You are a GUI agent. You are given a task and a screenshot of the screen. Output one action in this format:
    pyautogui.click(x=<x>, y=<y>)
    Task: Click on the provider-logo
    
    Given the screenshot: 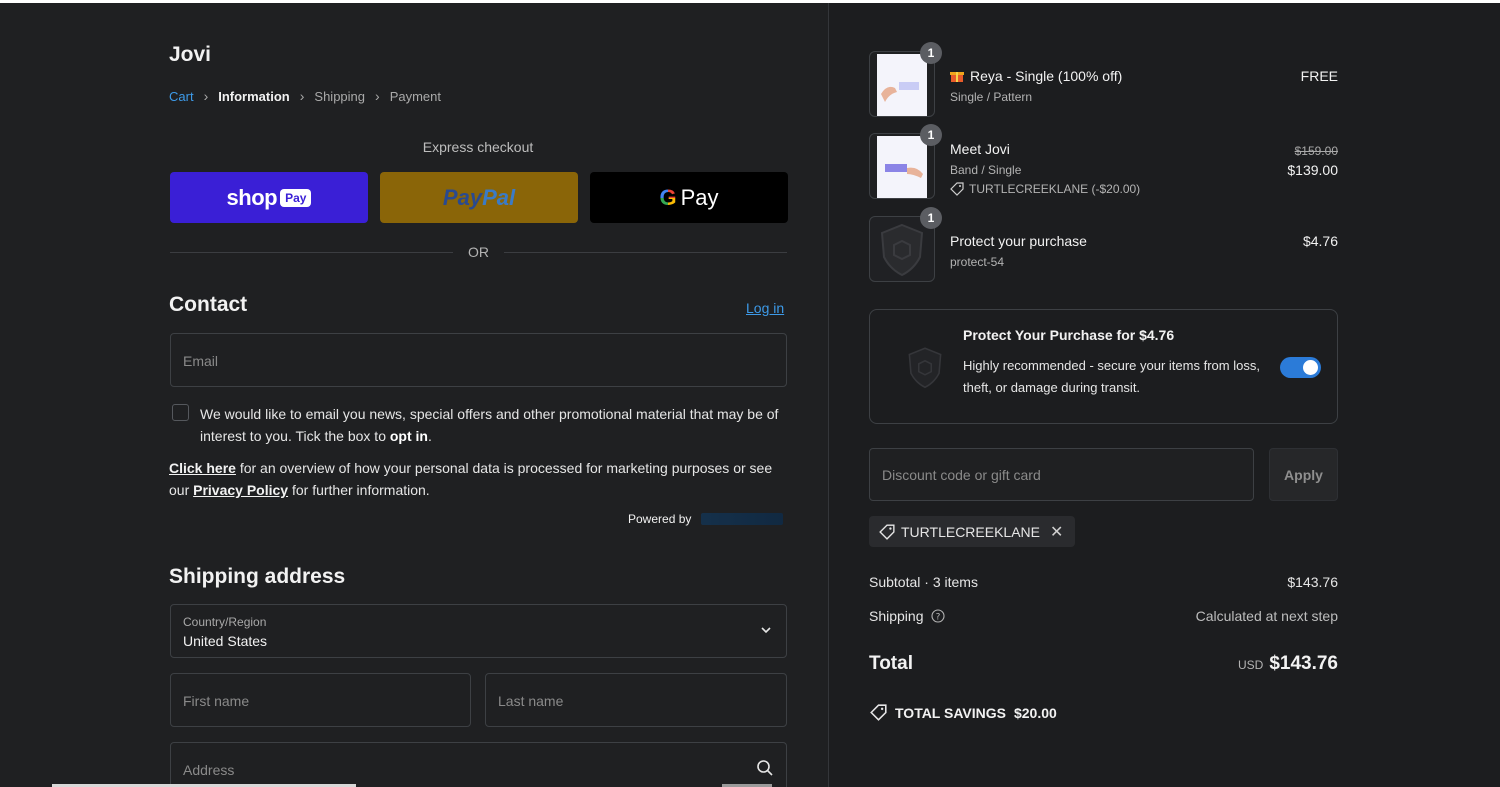 What is the action you would take?
    pyautogui.click(x=742, y=519)
    